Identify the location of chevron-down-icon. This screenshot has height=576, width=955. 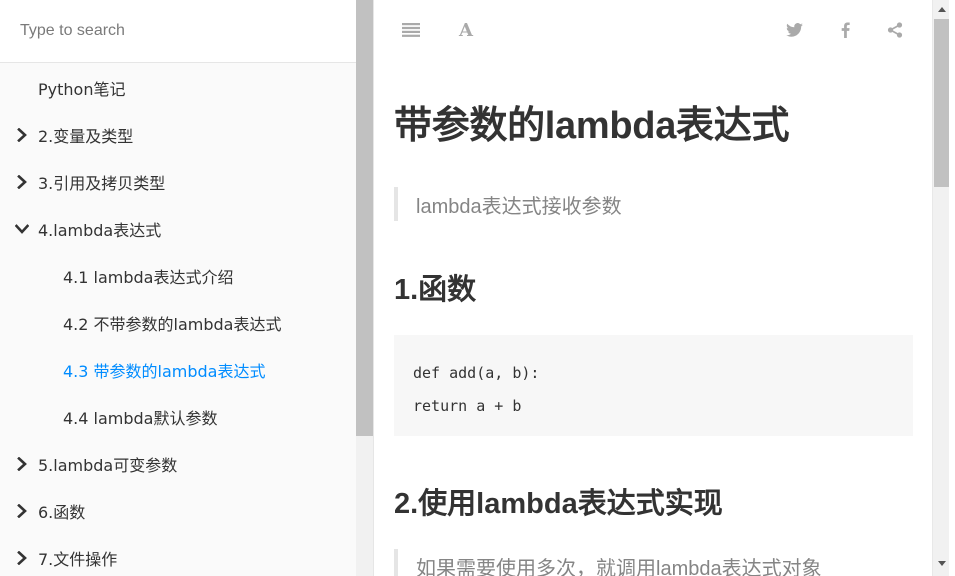
(22, 229).